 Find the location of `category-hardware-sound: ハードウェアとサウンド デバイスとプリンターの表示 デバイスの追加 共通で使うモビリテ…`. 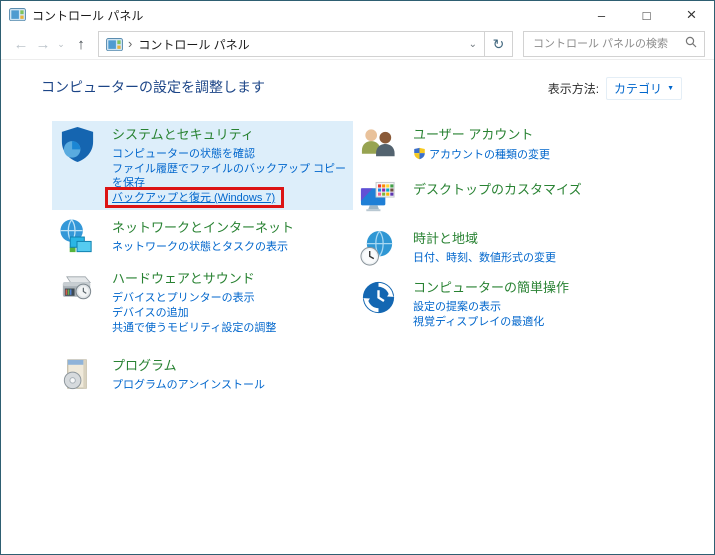

category-hardware-sound: ハードウェアとサウンド デバイスとプリンターの表示 デバイスの追加 共通で使うモビリテ… is located at coordinates (202, 302).